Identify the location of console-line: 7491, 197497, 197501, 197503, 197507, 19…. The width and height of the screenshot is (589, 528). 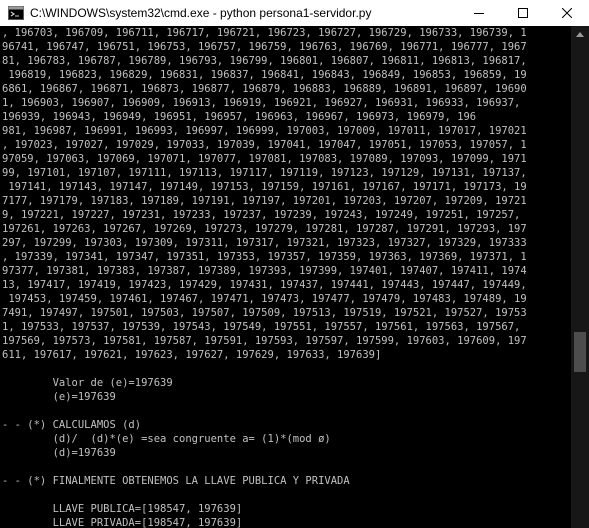
(264, 313).